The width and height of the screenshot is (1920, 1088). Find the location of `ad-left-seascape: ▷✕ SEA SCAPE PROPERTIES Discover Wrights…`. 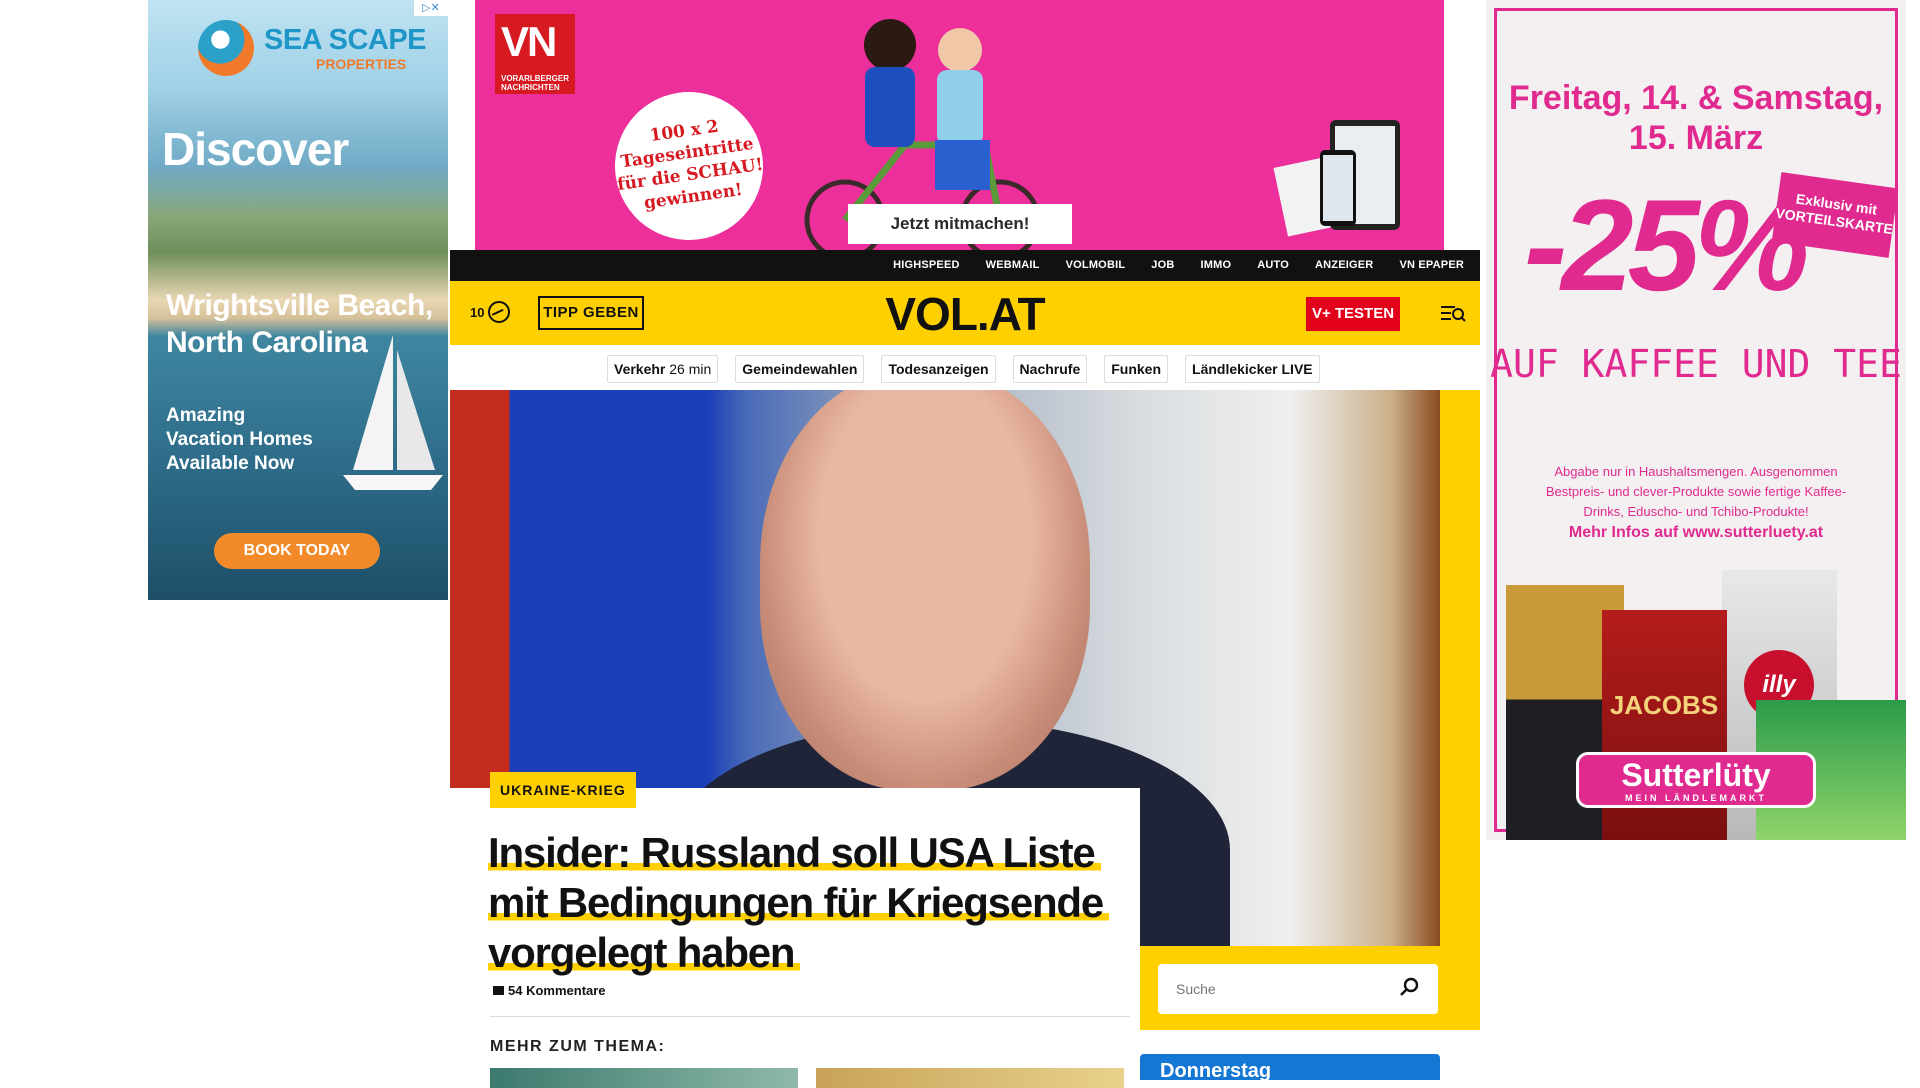

ad-left-seascape: ▷✕ SEA SCAPE PROPERTIES Discover Wrights… is located at coordinates (298, 300).